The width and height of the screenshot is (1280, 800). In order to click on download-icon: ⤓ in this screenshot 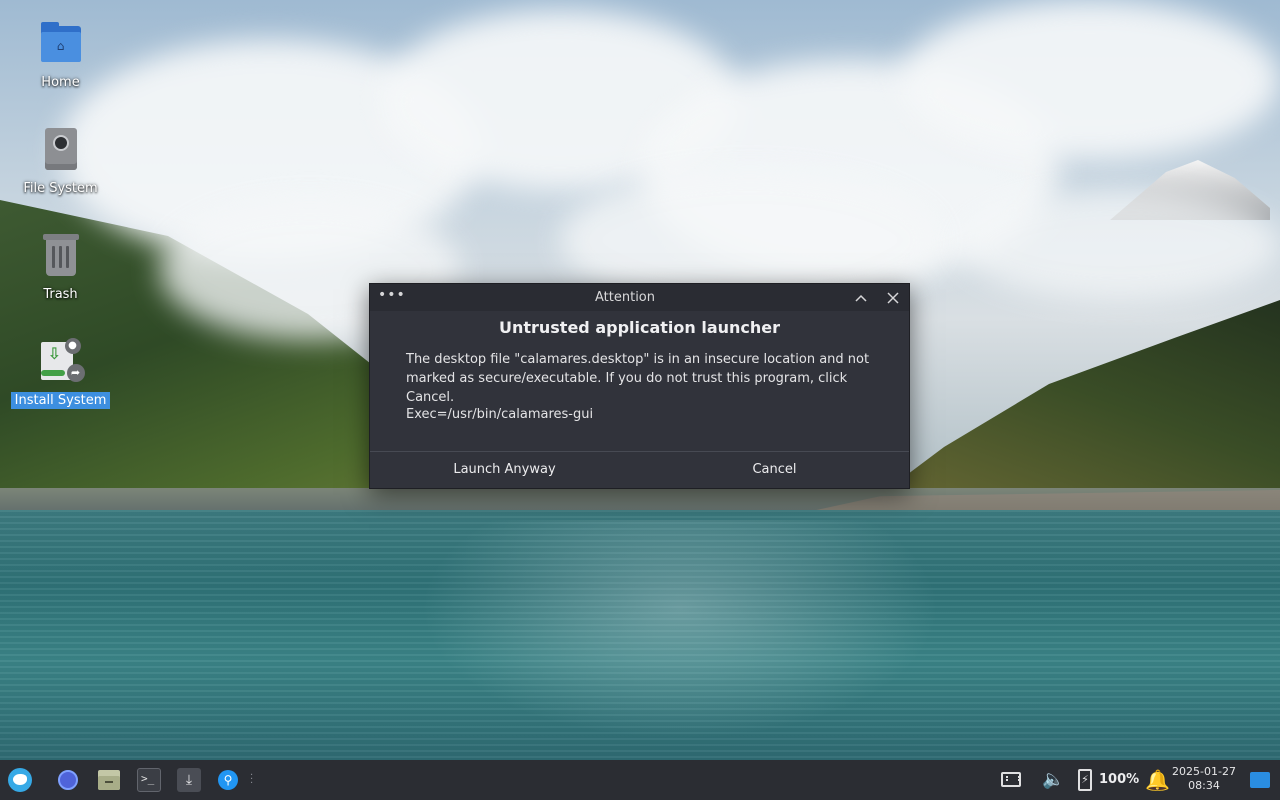, I will do `click(189, 780)`.